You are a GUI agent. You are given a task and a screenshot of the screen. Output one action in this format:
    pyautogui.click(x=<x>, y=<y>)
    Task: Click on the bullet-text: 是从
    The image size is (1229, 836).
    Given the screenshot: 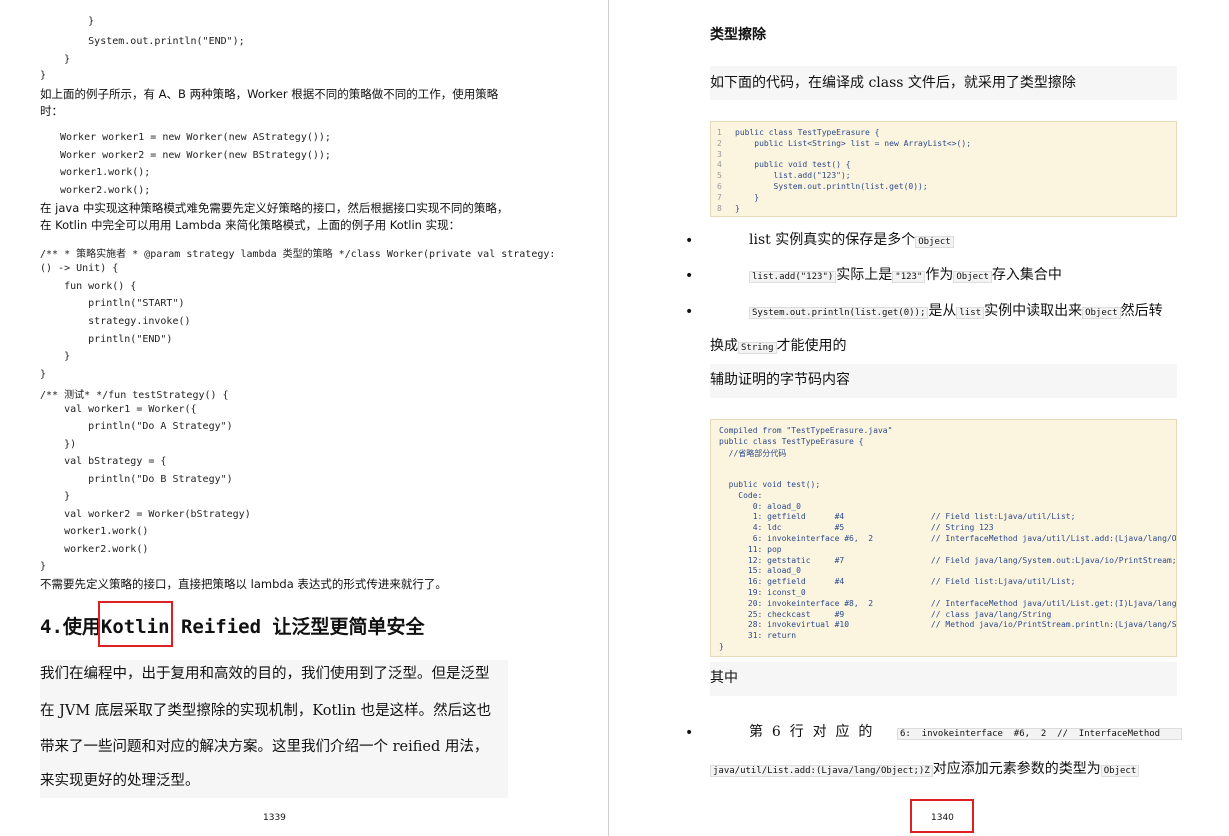 What is the action you would take?
    pyautogui.click(x=942, y=311)
    